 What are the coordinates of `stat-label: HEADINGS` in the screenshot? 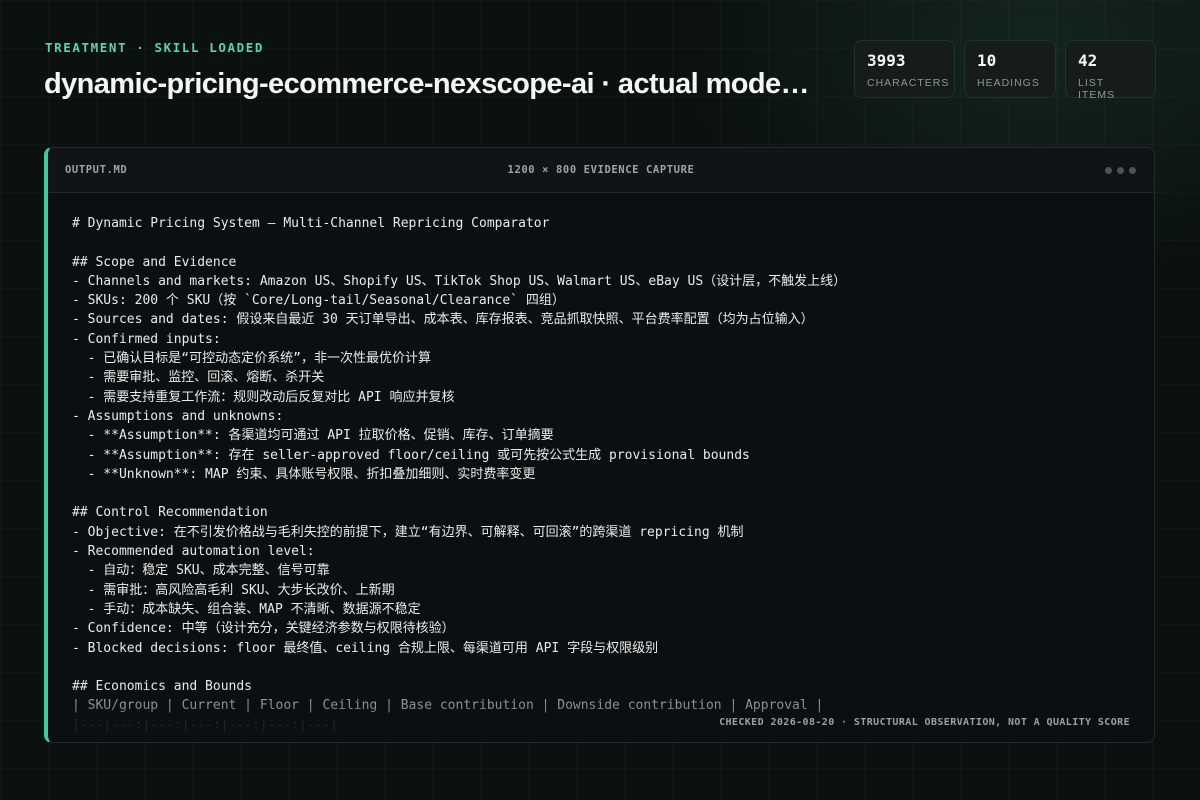 It's located at (1008, 83).